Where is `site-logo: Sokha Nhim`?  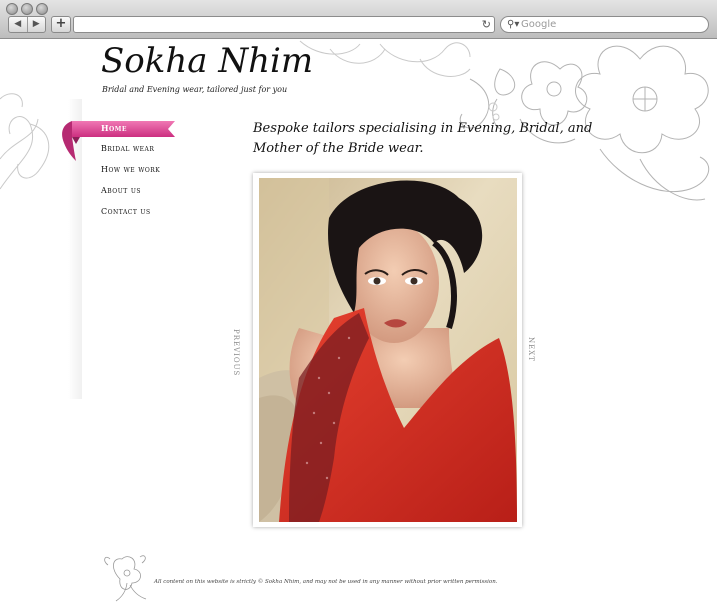
site-logo: Sokha Nhim is located at coordinates (207, 61).